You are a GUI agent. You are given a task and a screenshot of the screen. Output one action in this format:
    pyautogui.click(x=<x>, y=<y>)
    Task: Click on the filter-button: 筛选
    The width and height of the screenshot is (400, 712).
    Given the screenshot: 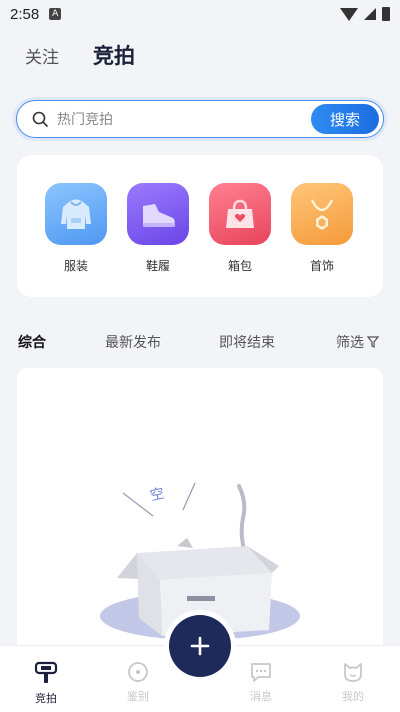 What is the action you would take?
    pyautogui.click(x=357, y=342)
    